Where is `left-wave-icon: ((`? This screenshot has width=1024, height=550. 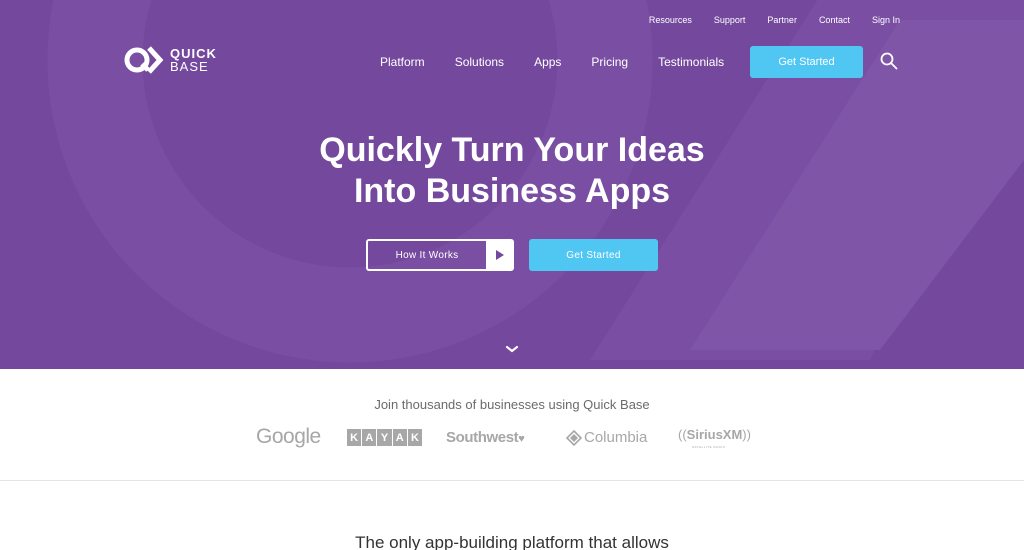
left-wave-icon: (( is located at coordinates (682, 434).